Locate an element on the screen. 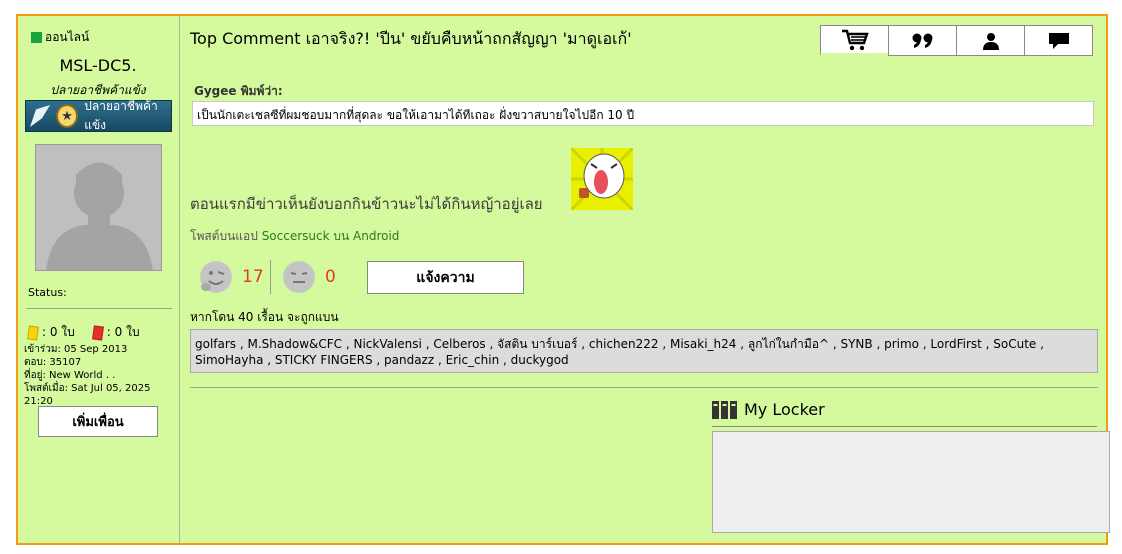 This screenshot has width=1122, height=554. sticker-image is located at coordinates (602, 179).